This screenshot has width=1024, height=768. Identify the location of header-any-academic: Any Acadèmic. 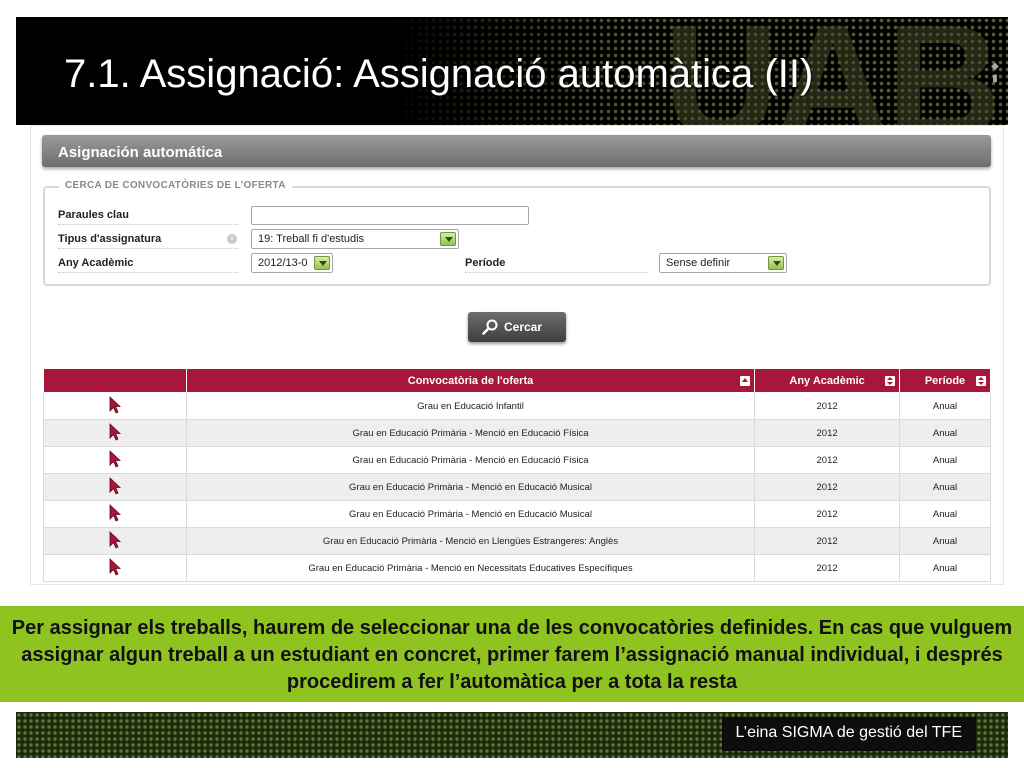
(827, 380).